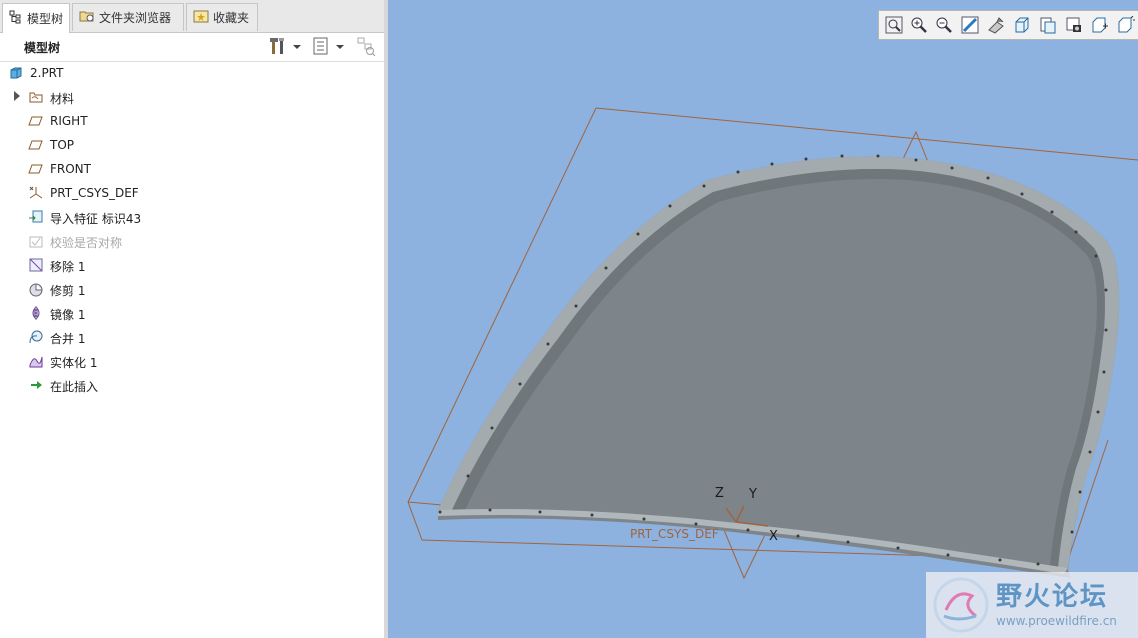  Describe the element at coordinates (1100, 25) in the screenshot. I see `annotation-display-icon` at that location.